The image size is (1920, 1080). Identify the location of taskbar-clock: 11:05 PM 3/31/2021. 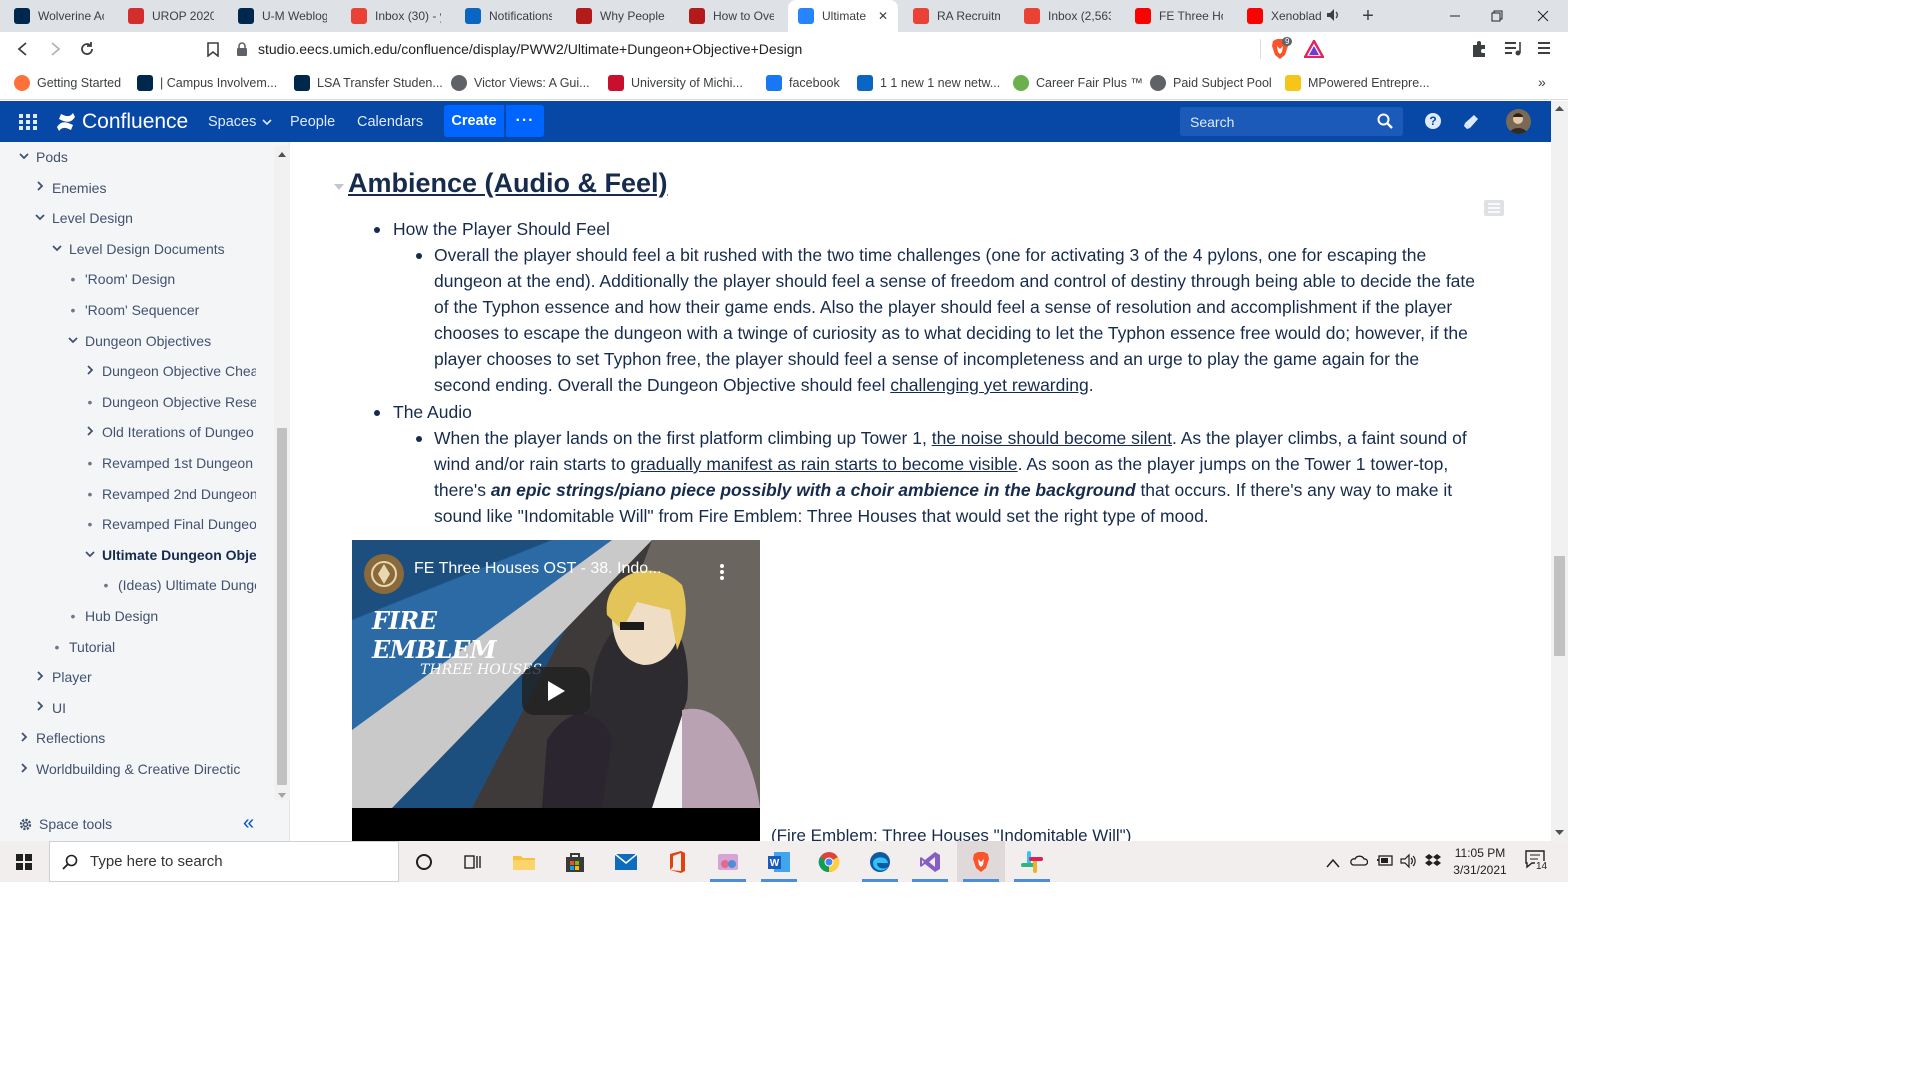
(1480, 862).